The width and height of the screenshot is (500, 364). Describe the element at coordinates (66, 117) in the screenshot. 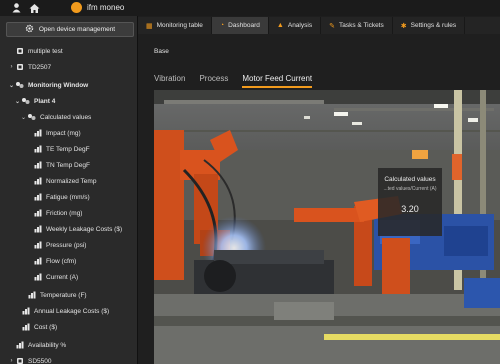

I see `tree-item-label: Calculated values` at that location.